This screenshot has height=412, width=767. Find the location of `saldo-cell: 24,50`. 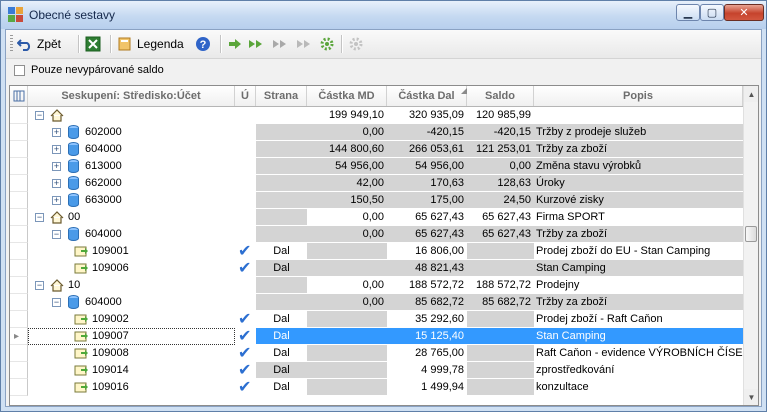

saldo-cell: 24,50 is located at coordinates (500, 200).